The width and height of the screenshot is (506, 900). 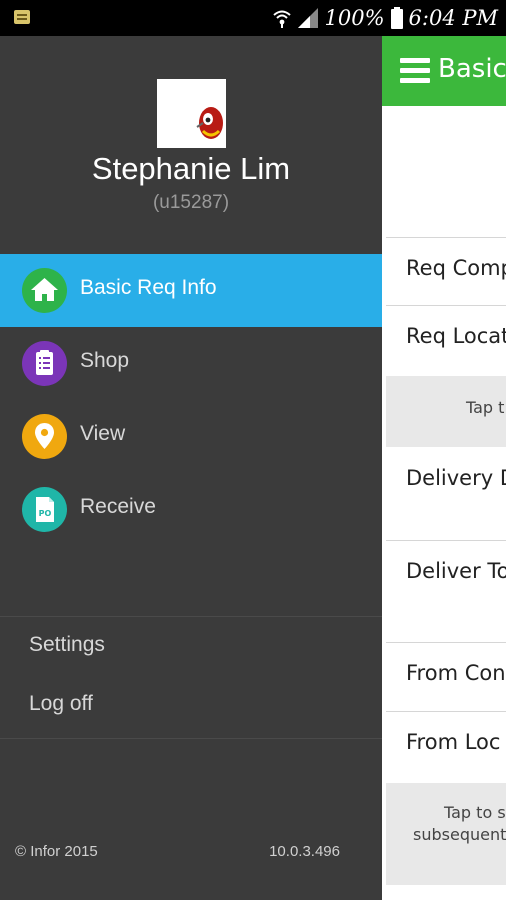 I want to click on avatar-image, so click(x=191, y=113).